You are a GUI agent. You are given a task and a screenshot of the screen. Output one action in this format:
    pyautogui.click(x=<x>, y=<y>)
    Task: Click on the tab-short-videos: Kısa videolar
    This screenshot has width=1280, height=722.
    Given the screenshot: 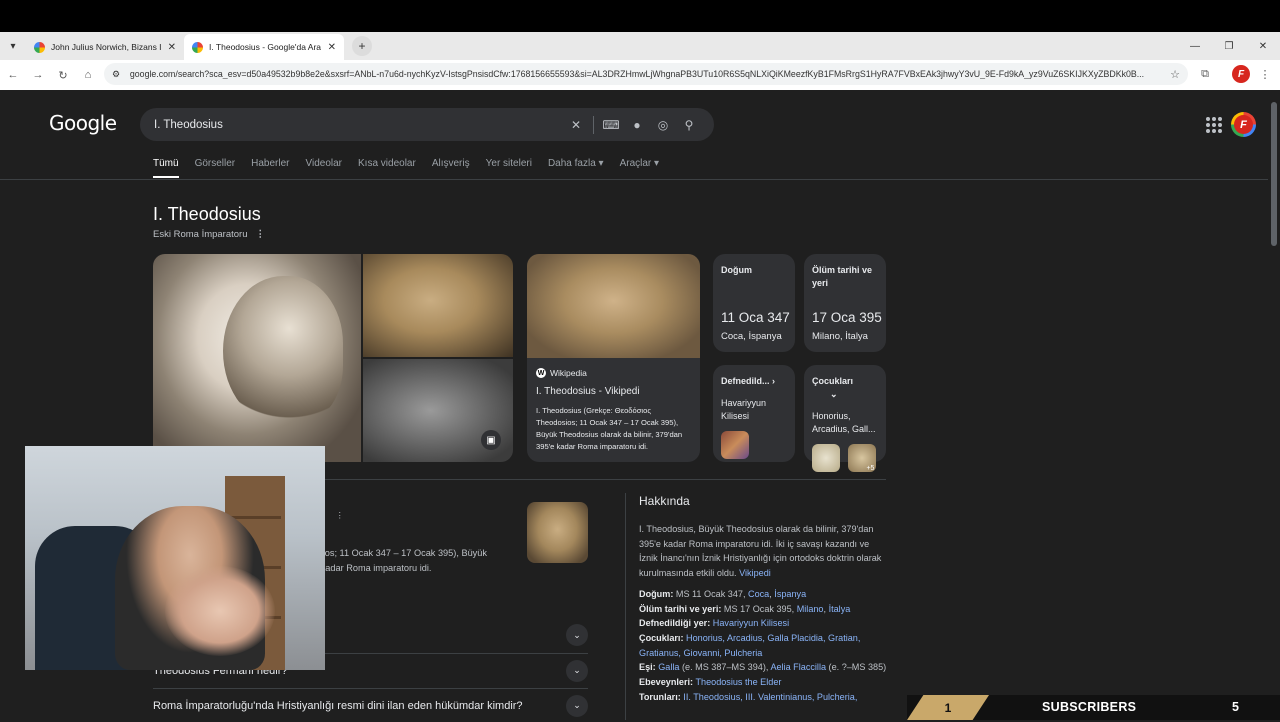 What is the action you would take?
    pyautogui.click(x=387, y=168)
    